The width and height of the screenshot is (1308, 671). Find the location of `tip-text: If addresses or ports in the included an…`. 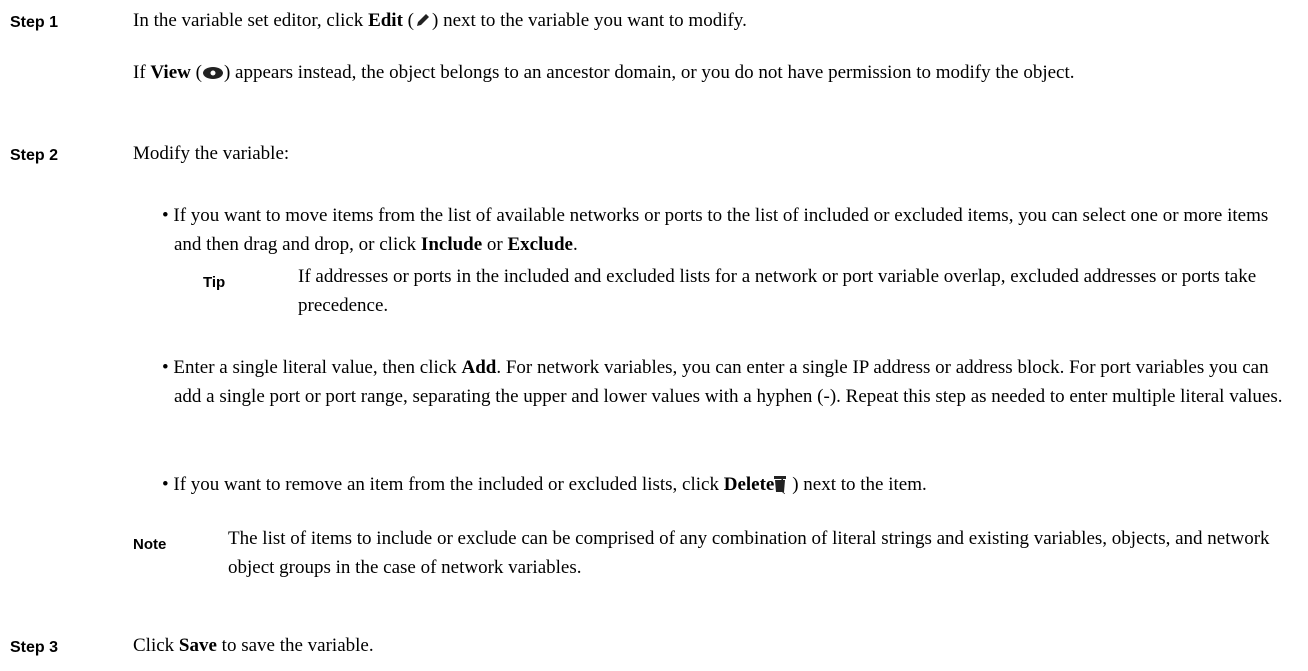

tip-text: If addresses or ports in the included an… is located at coordinates (777, 291).